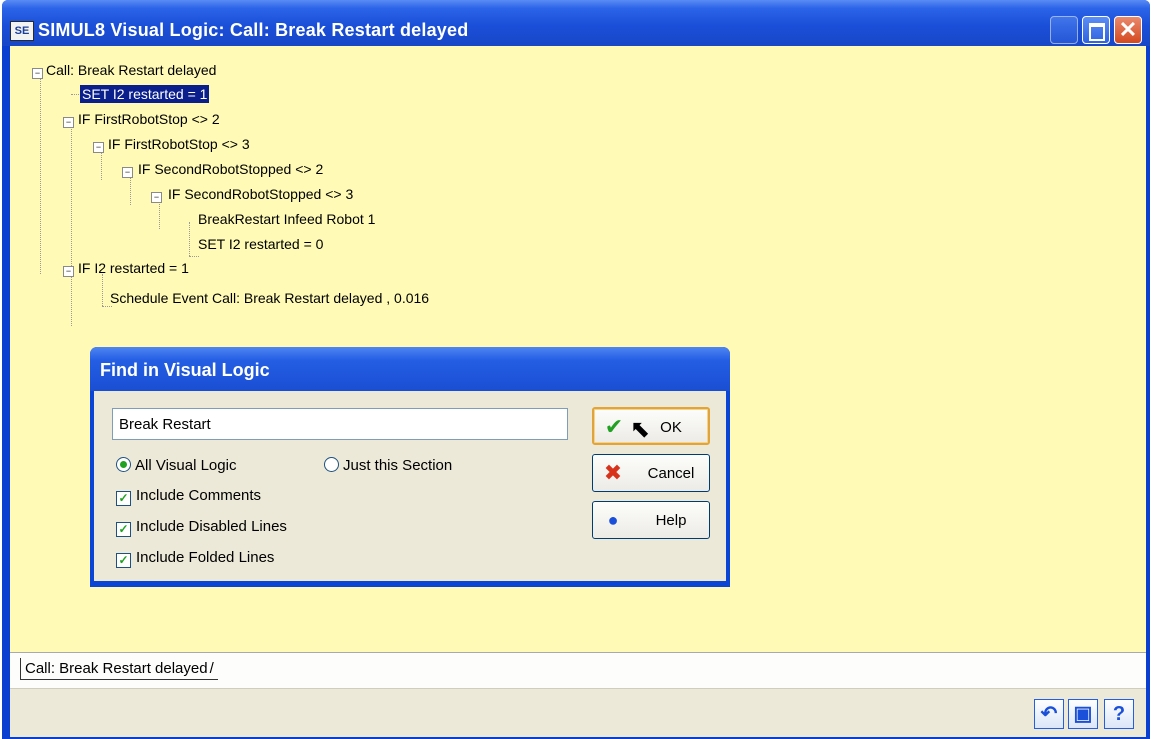 The image size is (1151, 739). What do you see at coordinates (388, 465) in the screenshot?
I see `scope-section-radio: Just this Section` at bounding box center [388, 465].